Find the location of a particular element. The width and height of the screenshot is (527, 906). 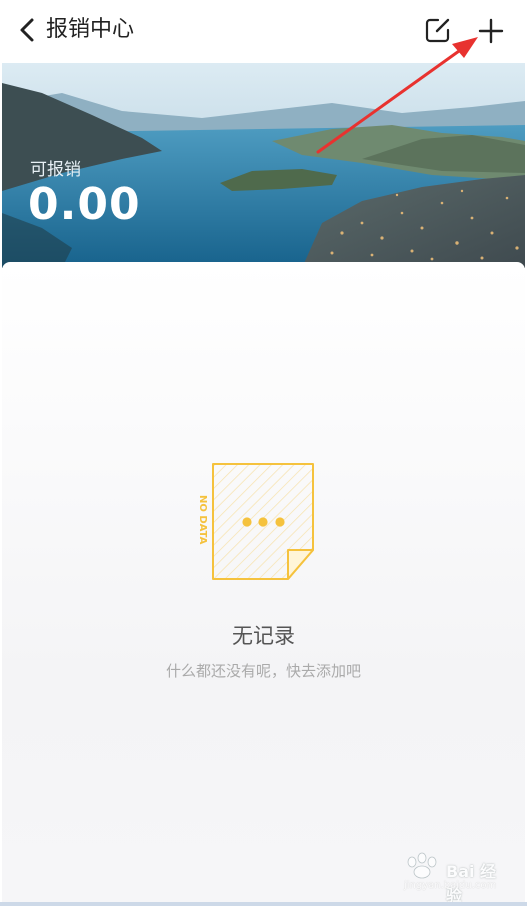

chevron-left-icon is located at coordinates (27, 30).